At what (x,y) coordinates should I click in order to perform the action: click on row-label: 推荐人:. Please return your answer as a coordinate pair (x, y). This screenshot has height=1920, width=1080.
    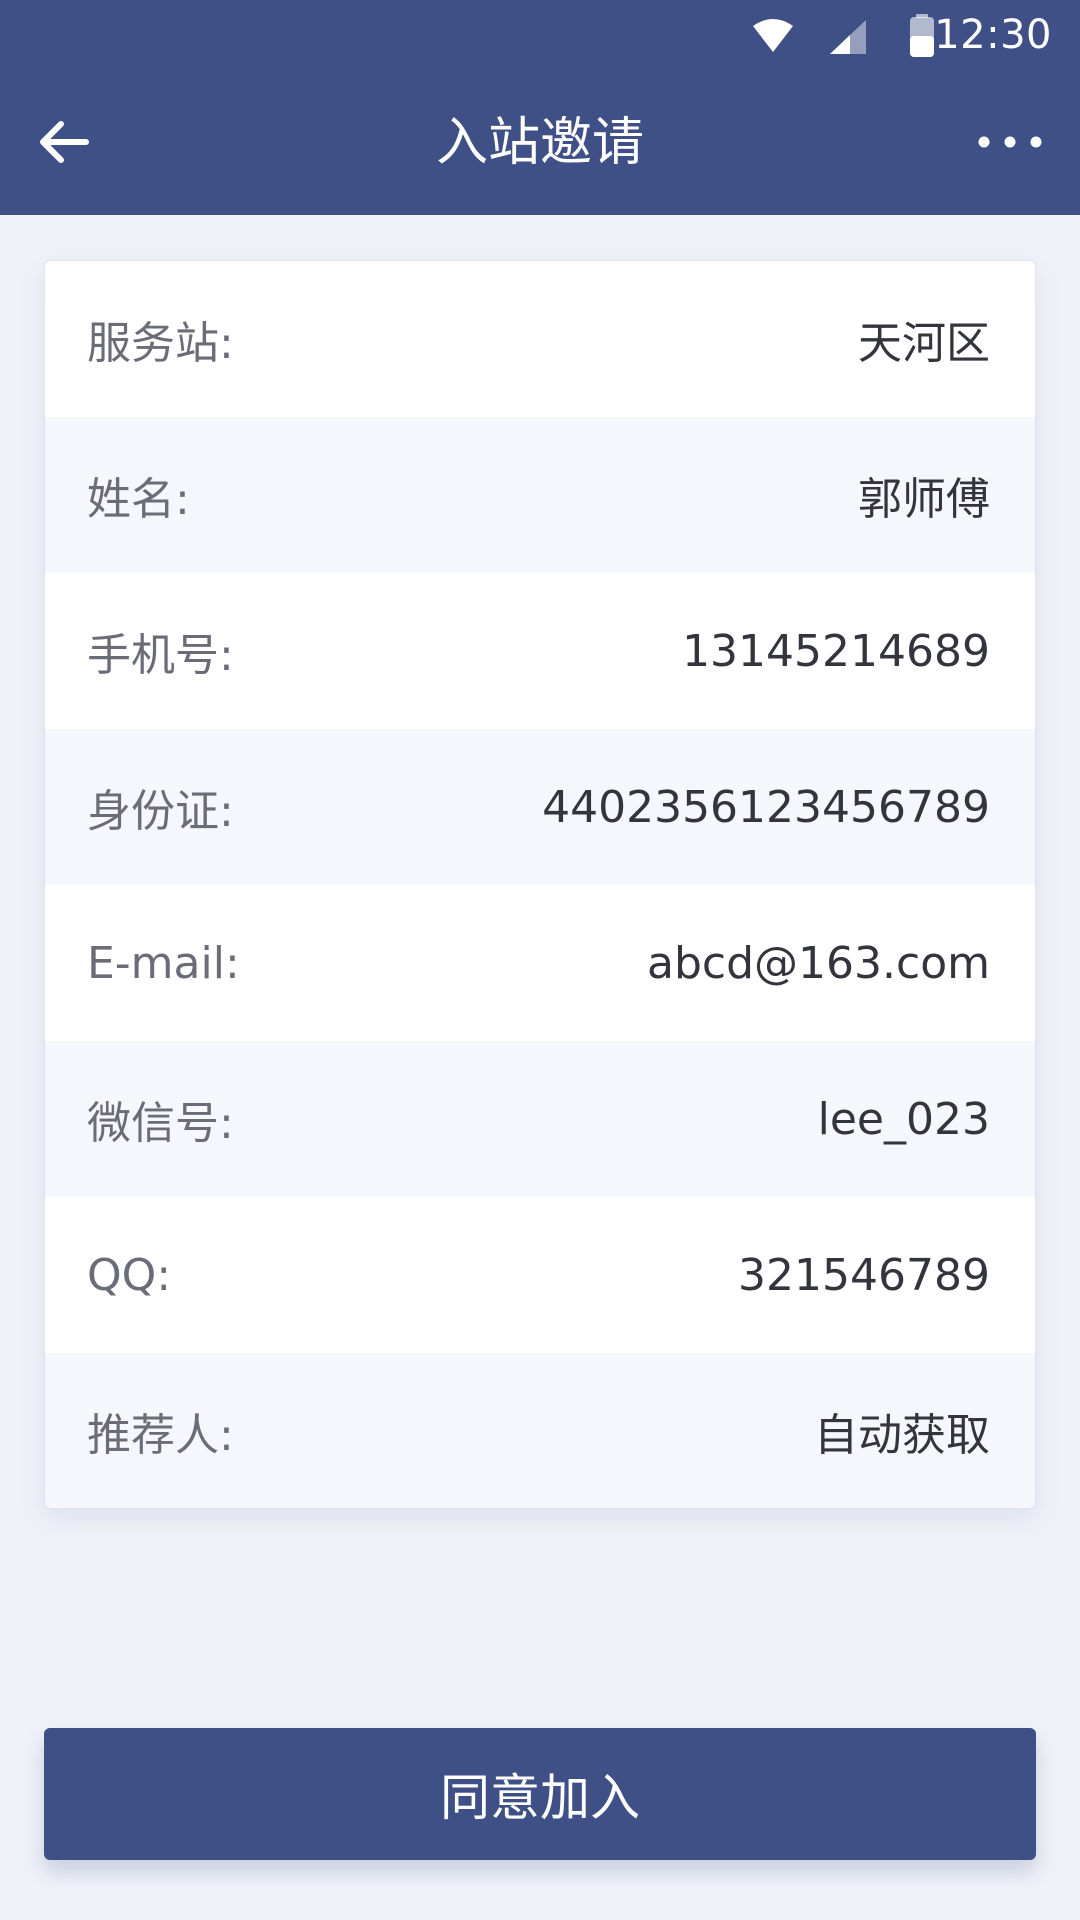
    Looking at the image, I should click on (160, 1435).